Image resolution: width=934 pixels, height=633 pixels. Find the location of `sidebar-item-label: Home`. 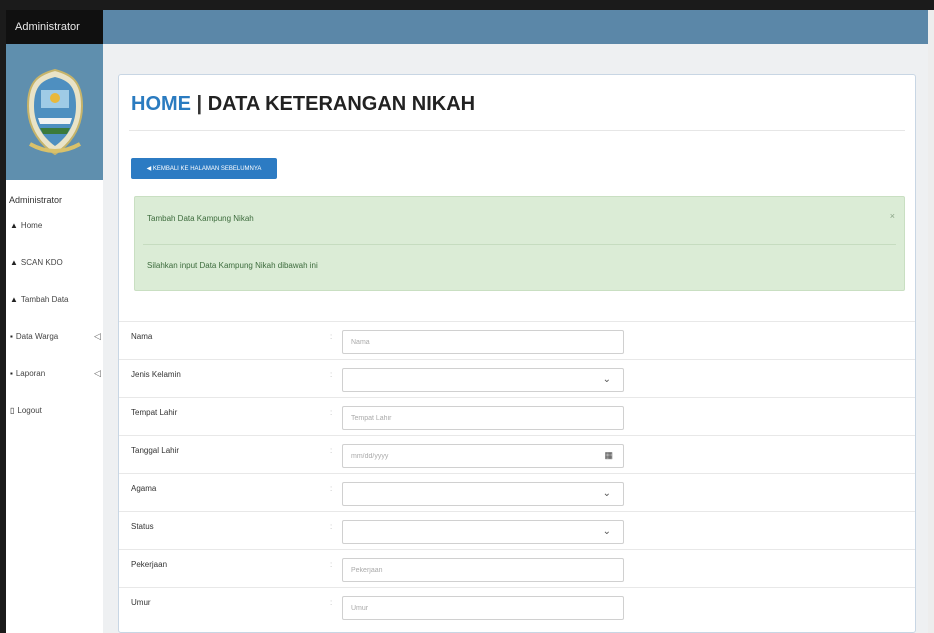

sidebar-item-label: Home is located at coordinates (31, 225).